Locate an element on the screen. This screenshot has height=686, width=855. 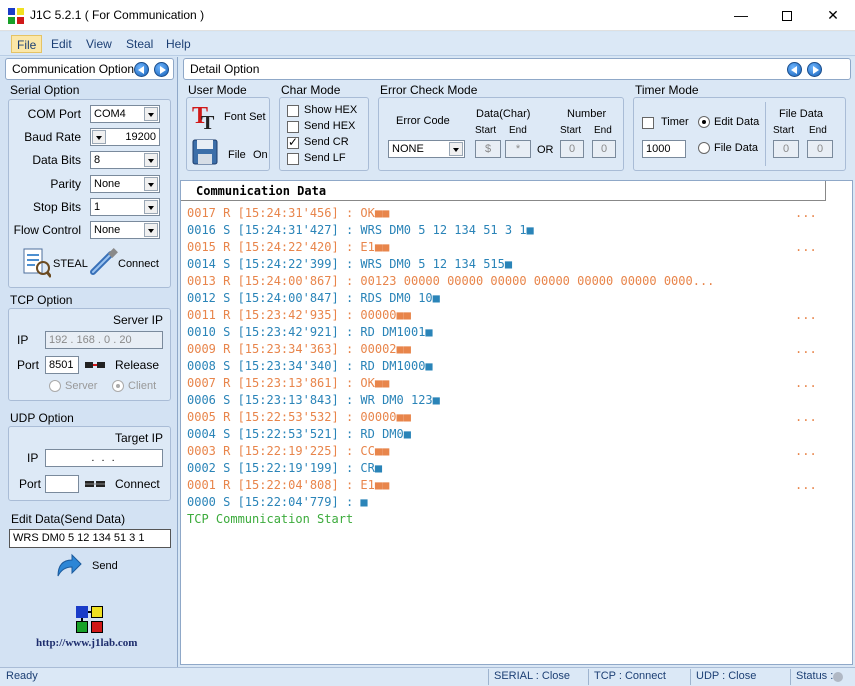
com-port-label: COM Port is located at coordinates (54, 114).